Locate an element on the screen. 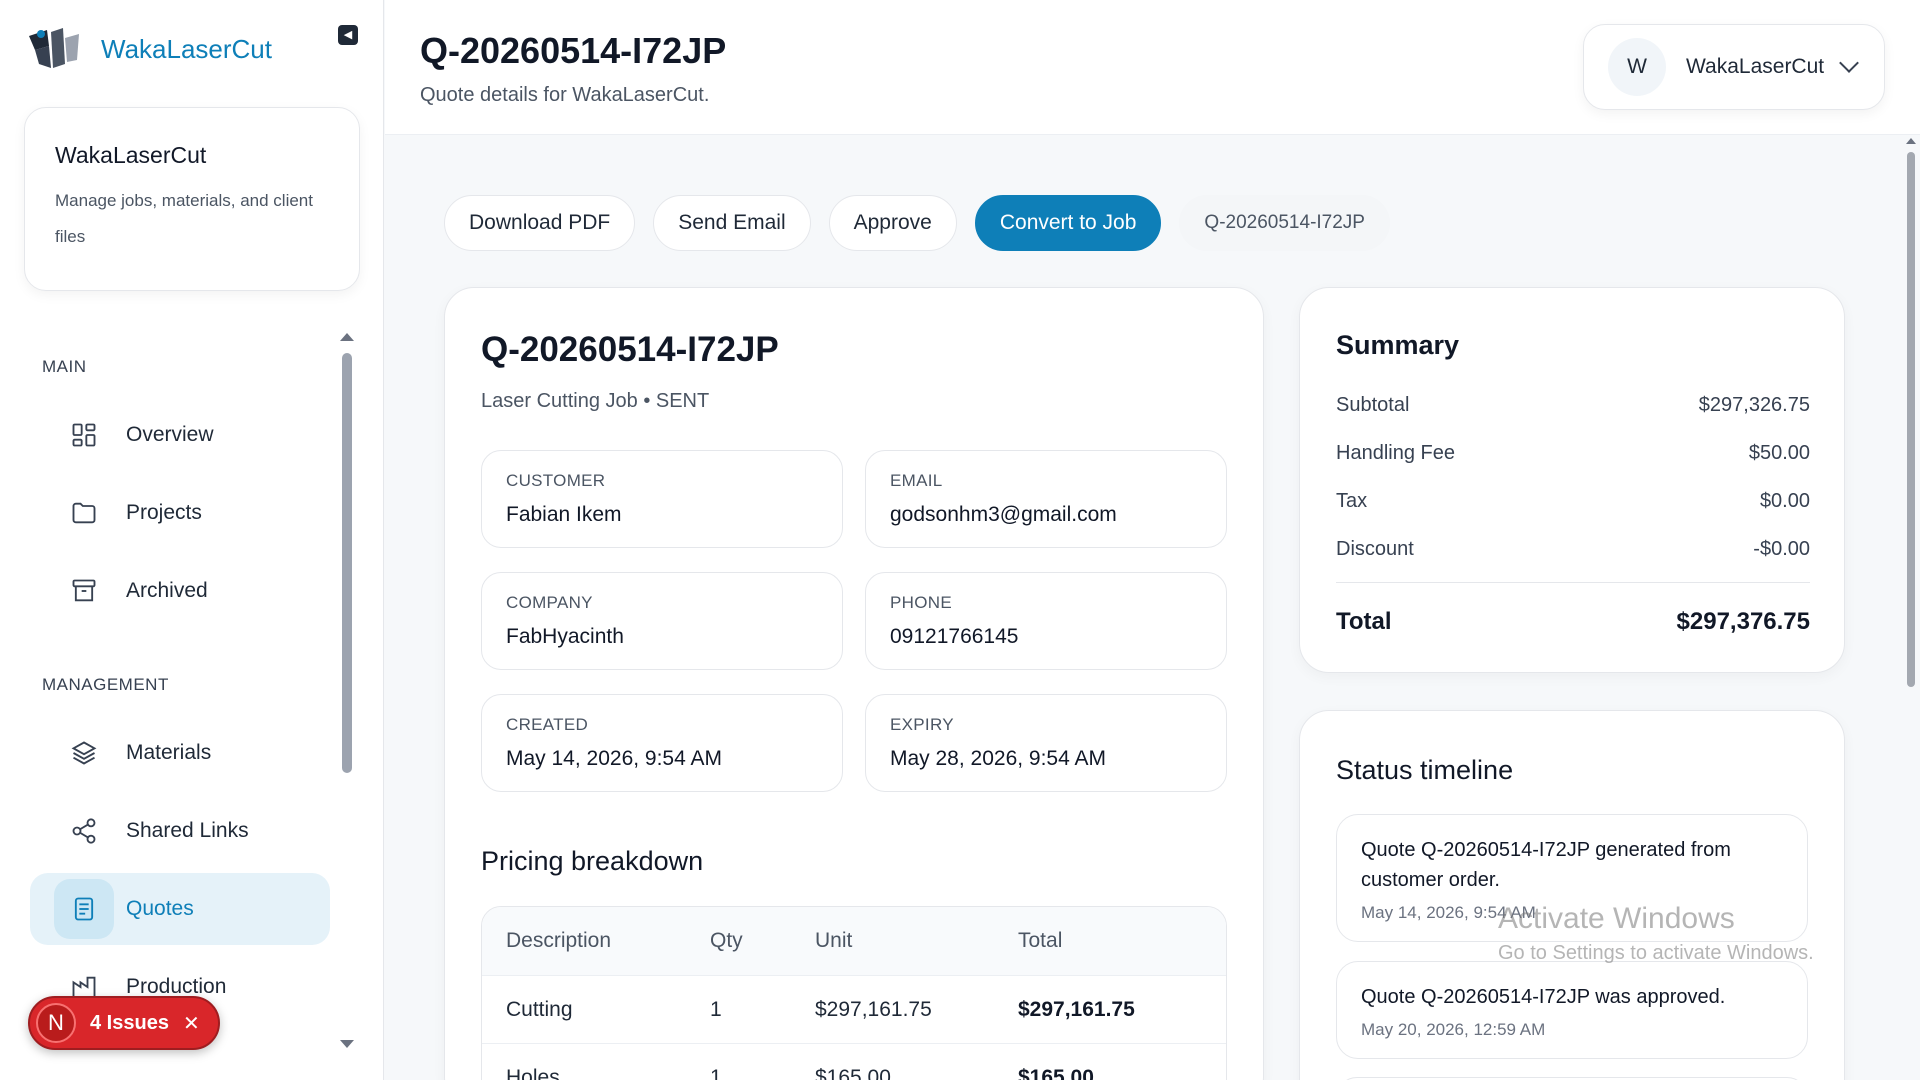 The width and height of the screenshot is (1920, 1080). summary-divider is located at coordinates (1573, 582).